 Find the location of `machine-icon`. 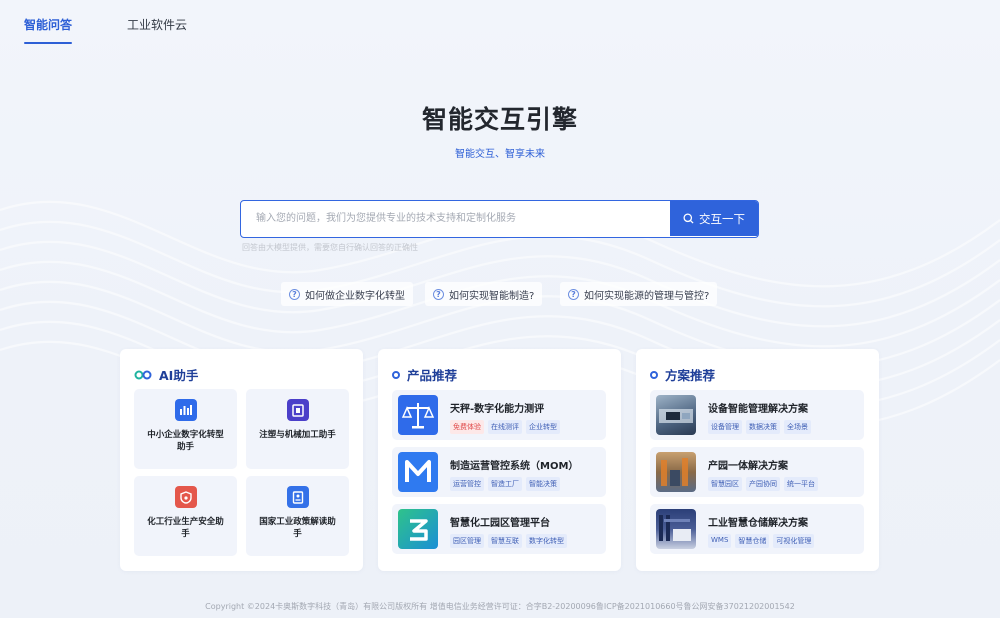

machine-icon is located at coordinates (297, 410).